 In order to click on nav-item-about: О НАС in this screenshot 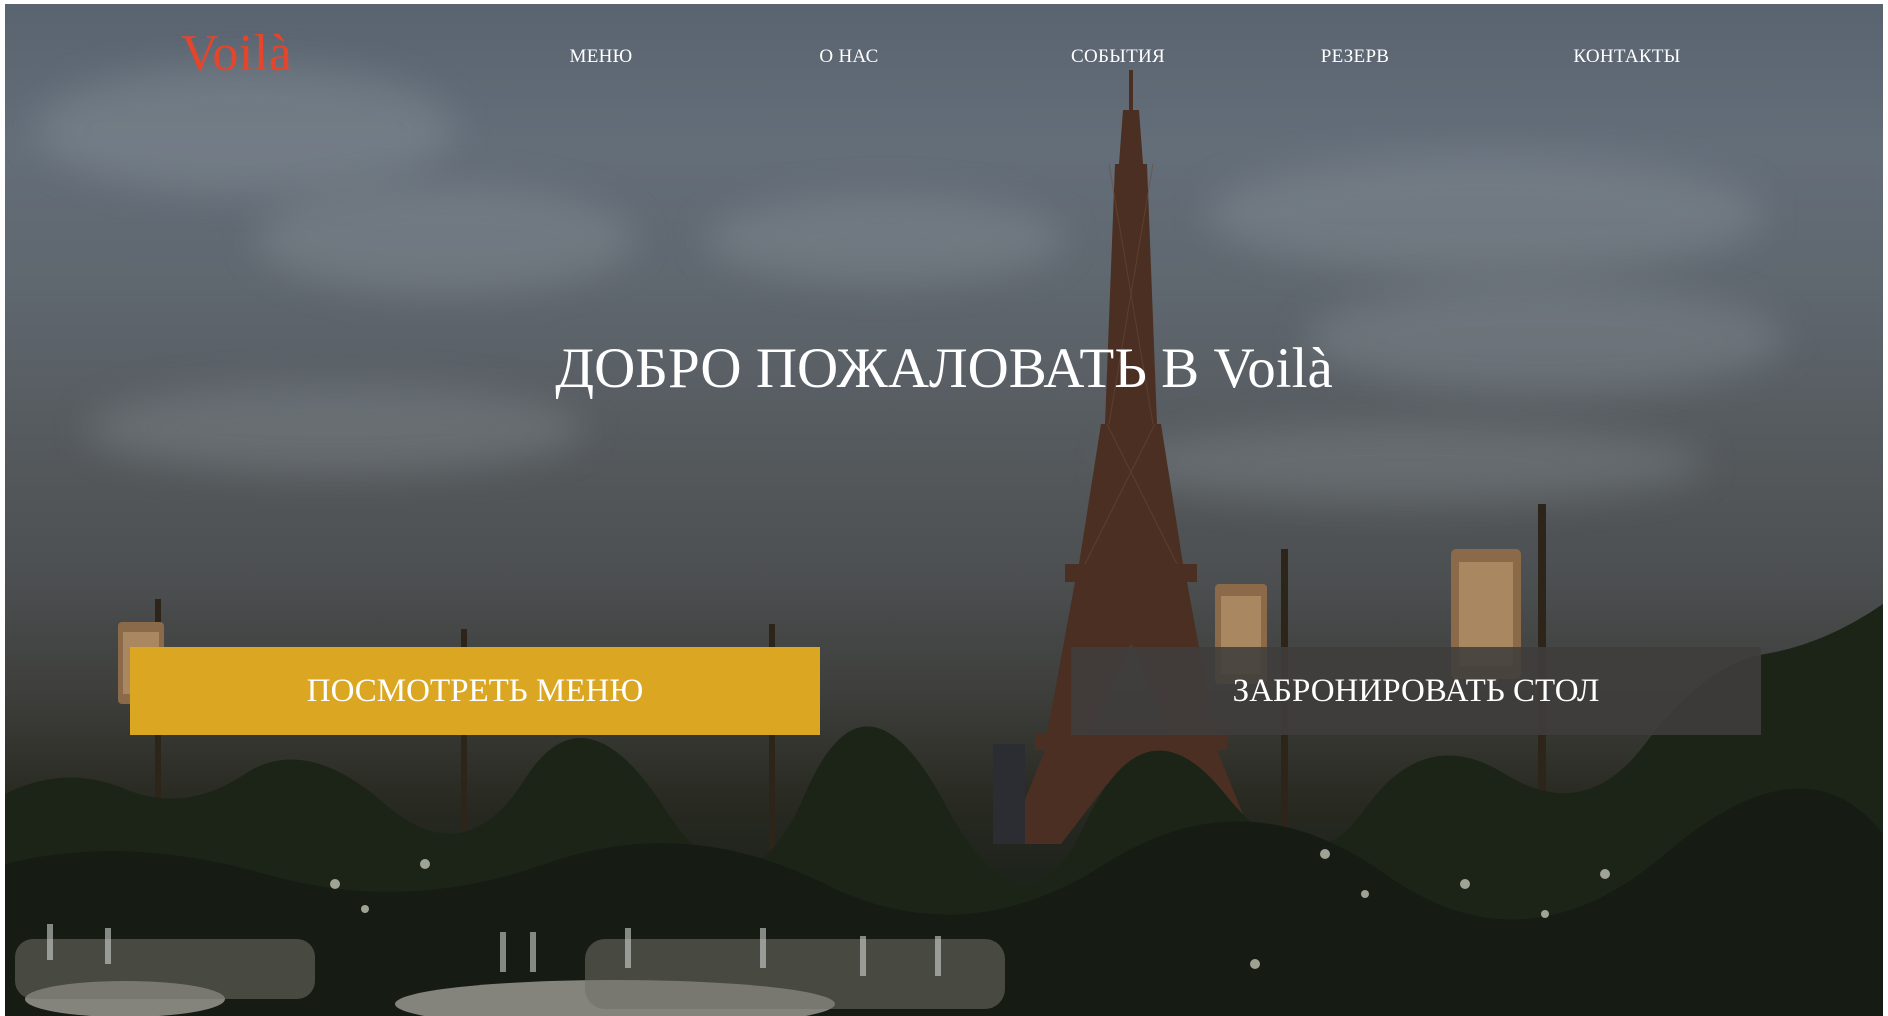, I will do `click(848, 57)`.